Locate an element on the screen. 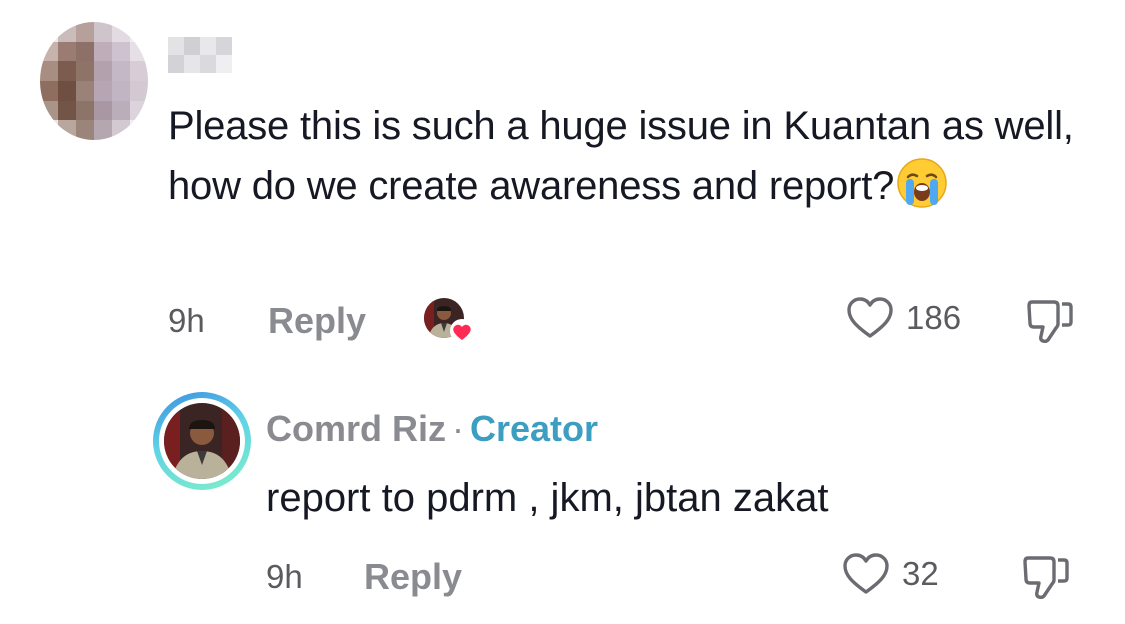  reply-like-count: 32 is located at coordinates (920, 573).